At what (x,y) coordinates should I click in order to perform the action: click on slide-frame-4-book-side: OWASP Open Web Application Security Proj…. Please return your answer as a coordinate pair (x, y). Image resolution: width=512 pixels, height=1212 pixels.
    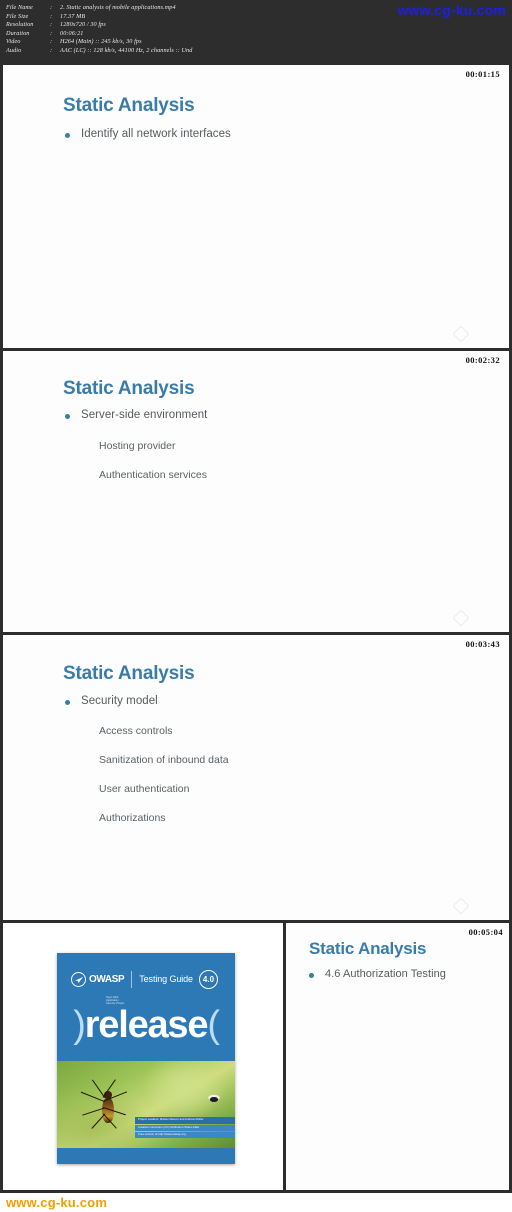
    Looking at the image, I should click on (144, 1066).